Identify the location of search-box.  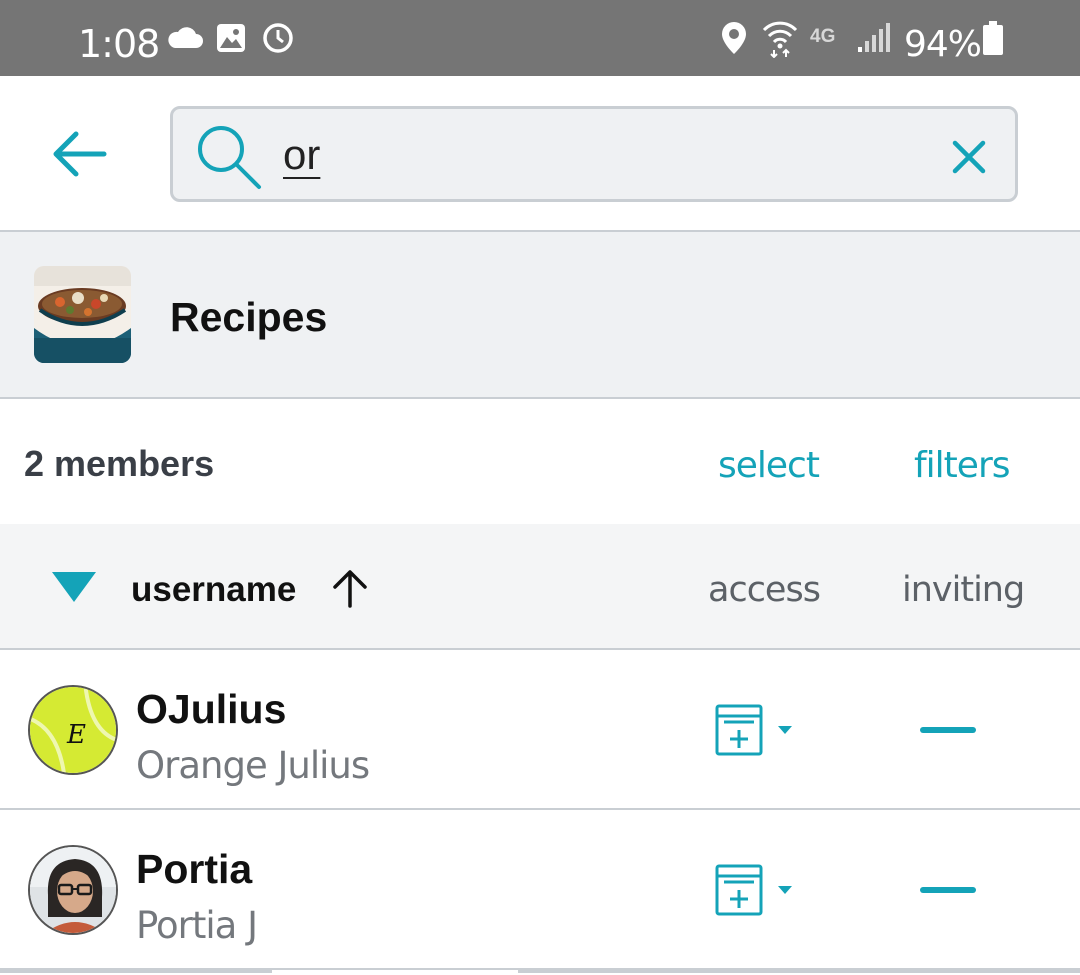
(594, 154).